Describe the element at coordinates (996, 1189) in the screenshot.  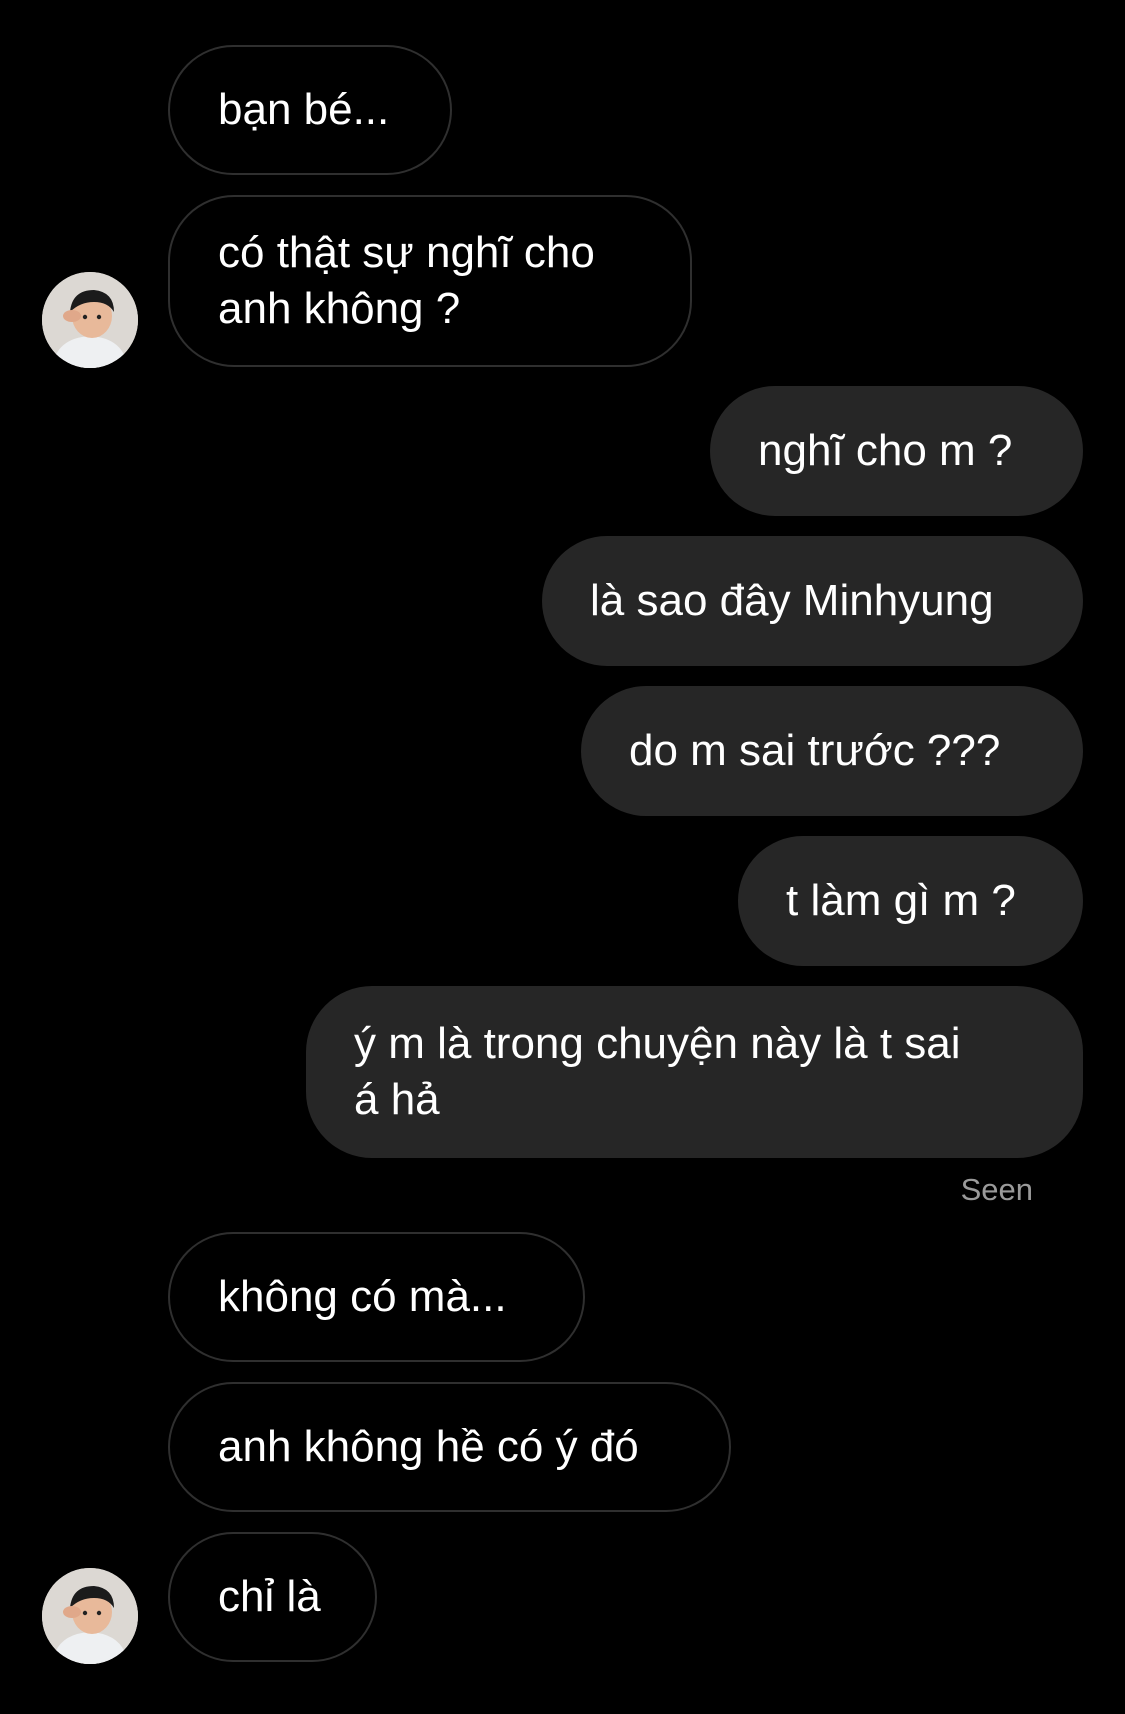
I see `seen-indicator: Seen` at that location.